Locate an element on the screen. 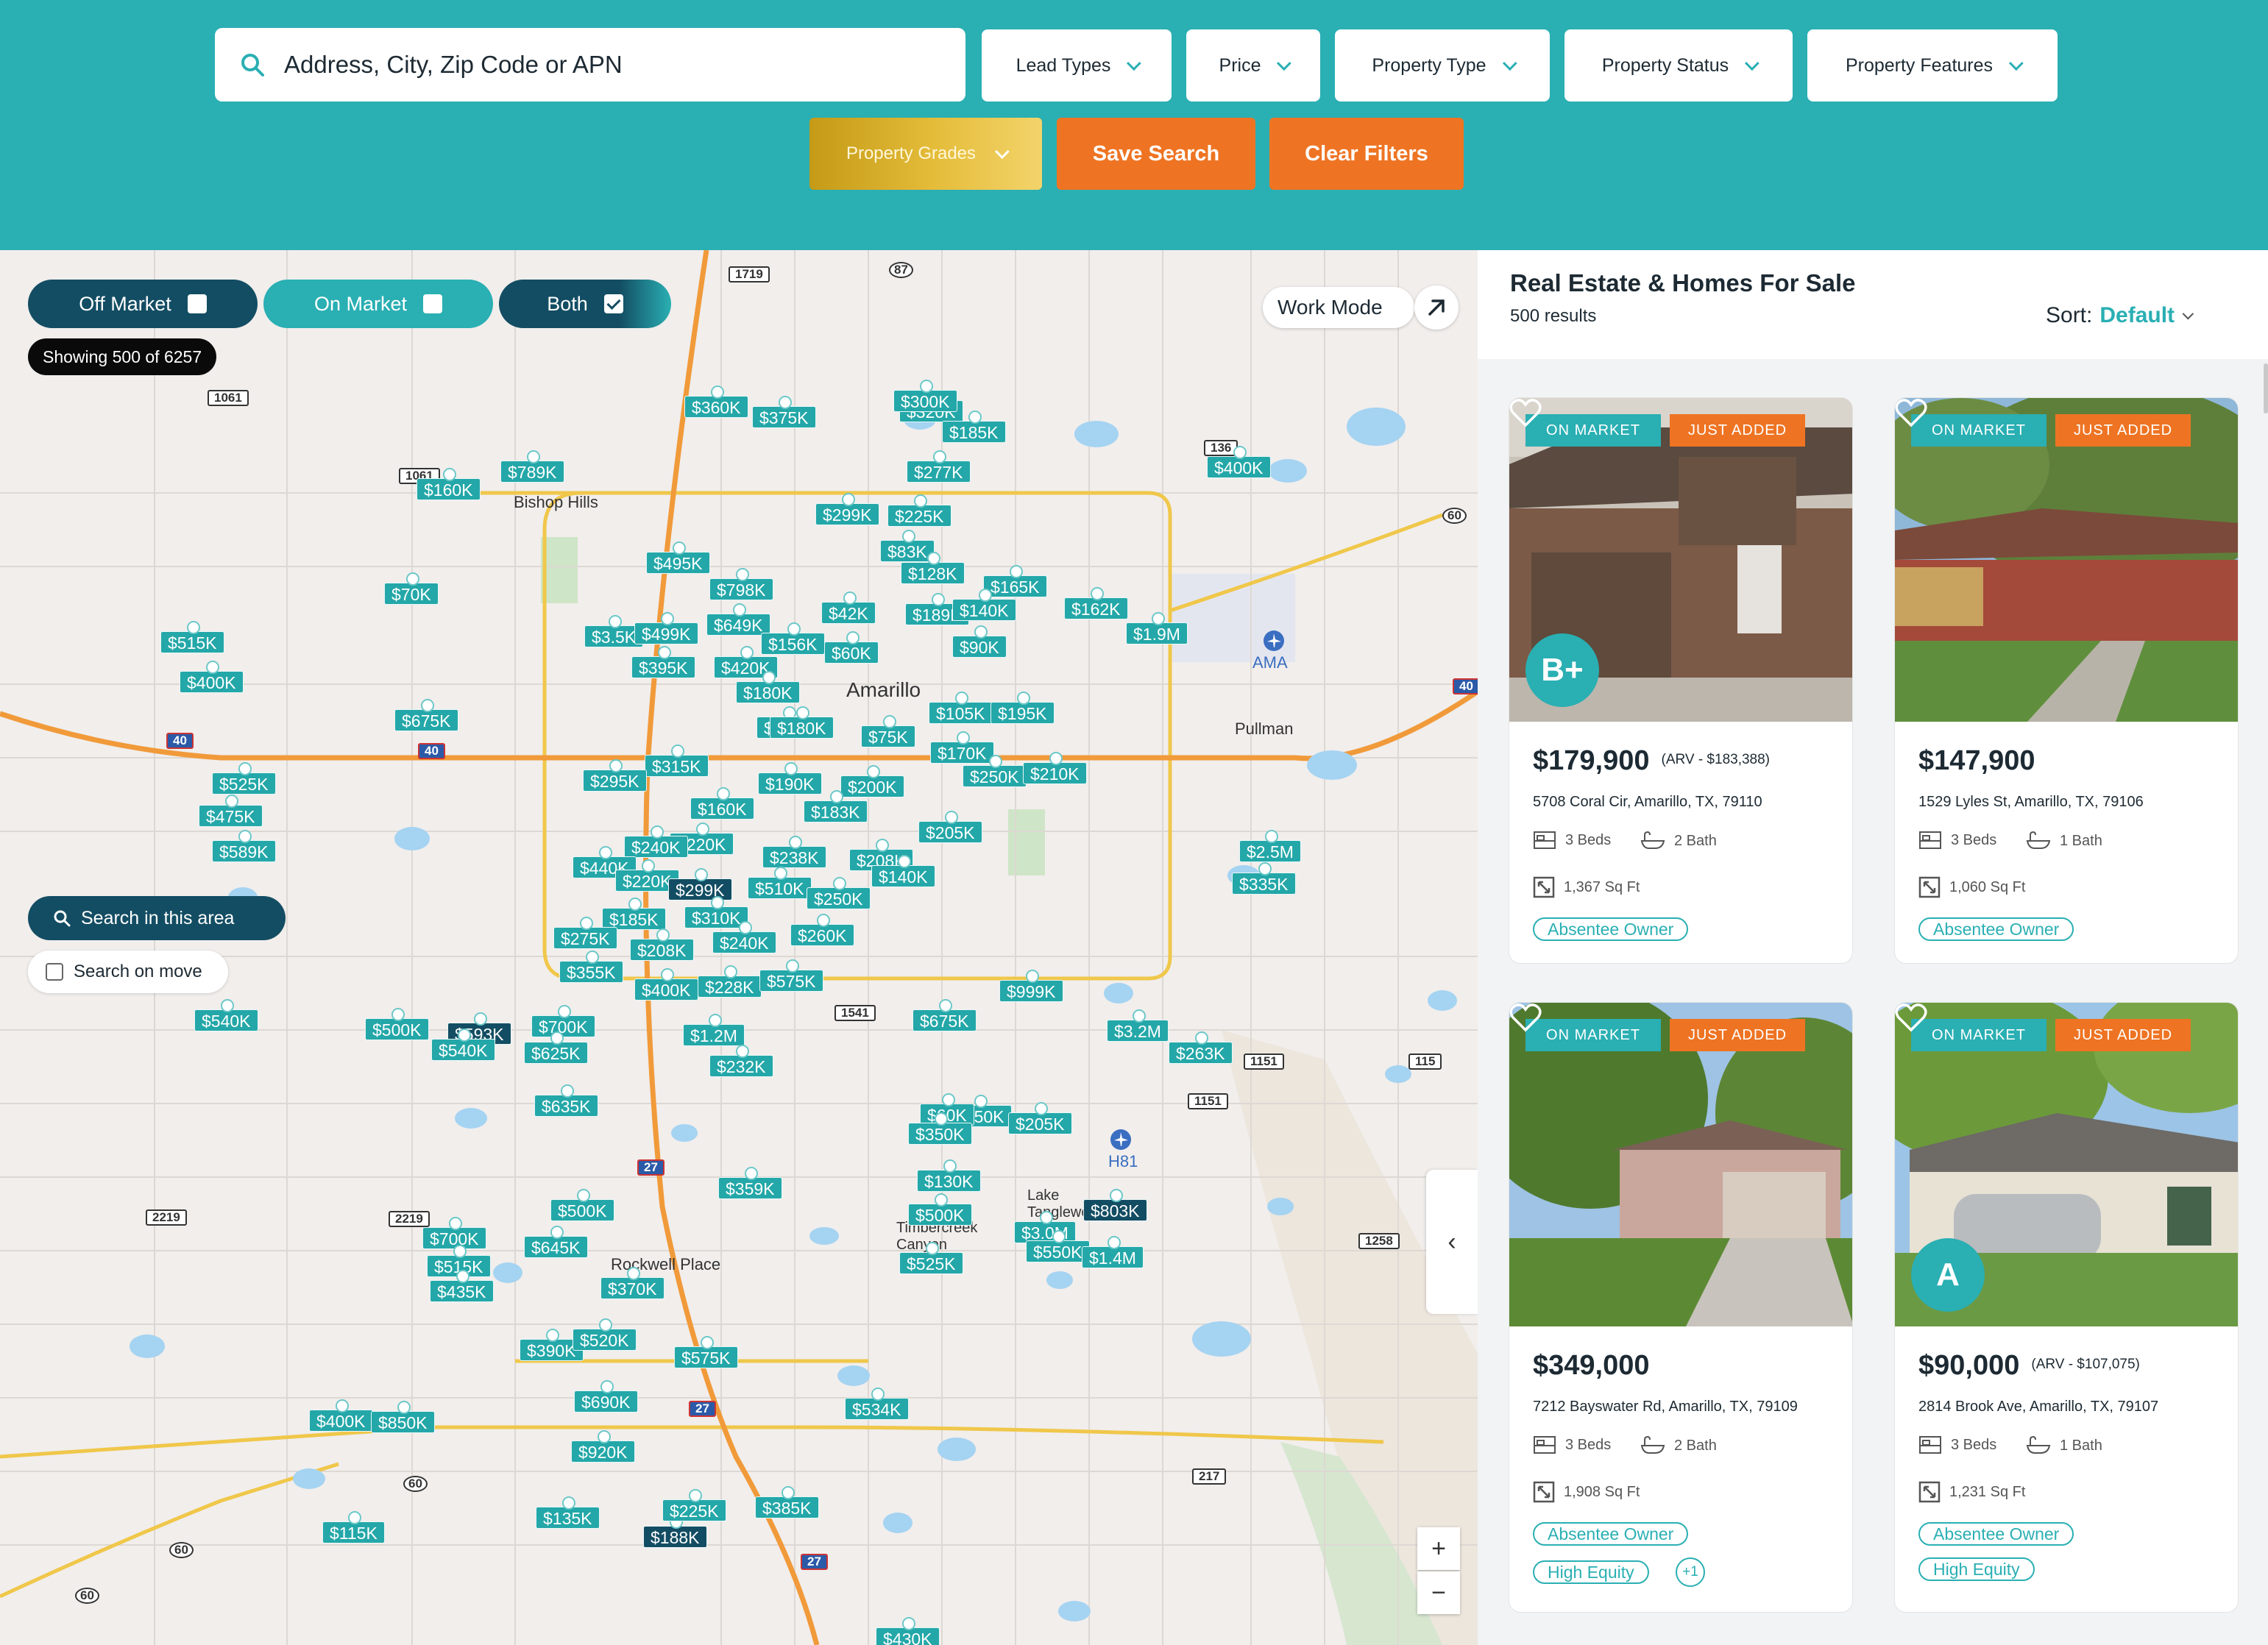 This screenshot has height=1645, width=2268. price-pin: $1.2M is located at coordinates (714, 1030).